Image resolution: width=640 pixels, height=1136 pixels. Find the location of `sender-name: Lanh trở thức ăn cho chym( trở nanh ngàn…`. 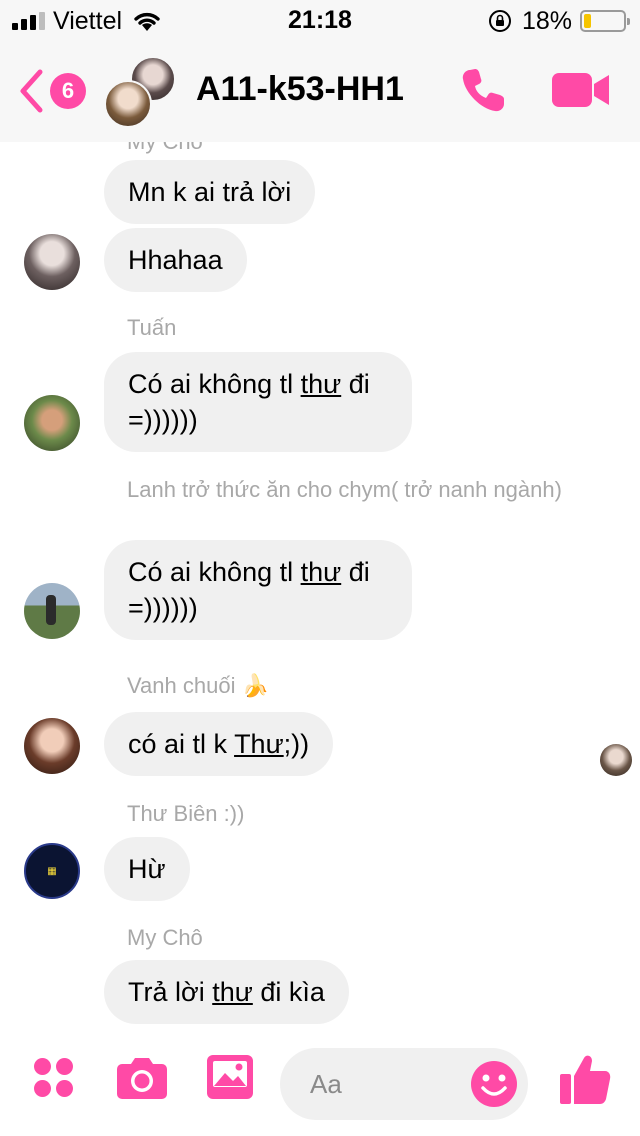

sender-name: Lanh trở thức ăn cho chym( trở nanh ngàn… is located at coordinates (344, 489).